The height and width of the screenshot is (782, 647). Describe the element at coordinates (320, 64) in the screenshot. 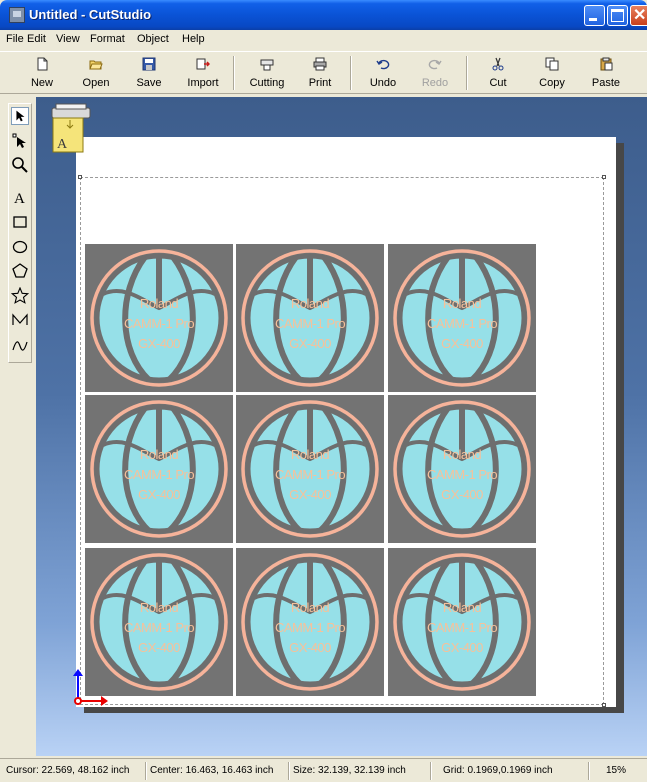

I see `printer-icon` at that location.